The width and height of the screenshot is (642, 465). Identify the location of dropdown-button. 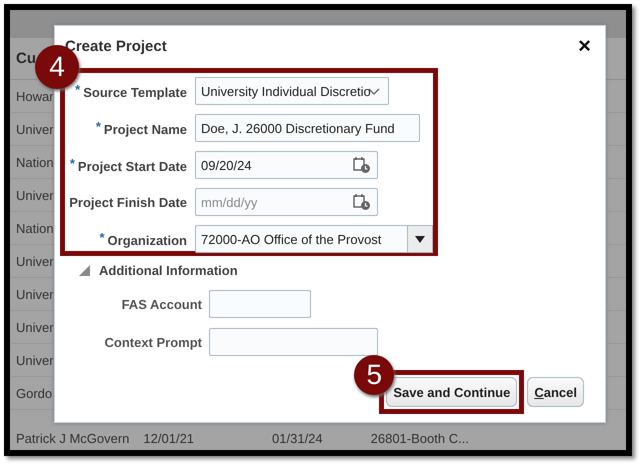
(420, 239).